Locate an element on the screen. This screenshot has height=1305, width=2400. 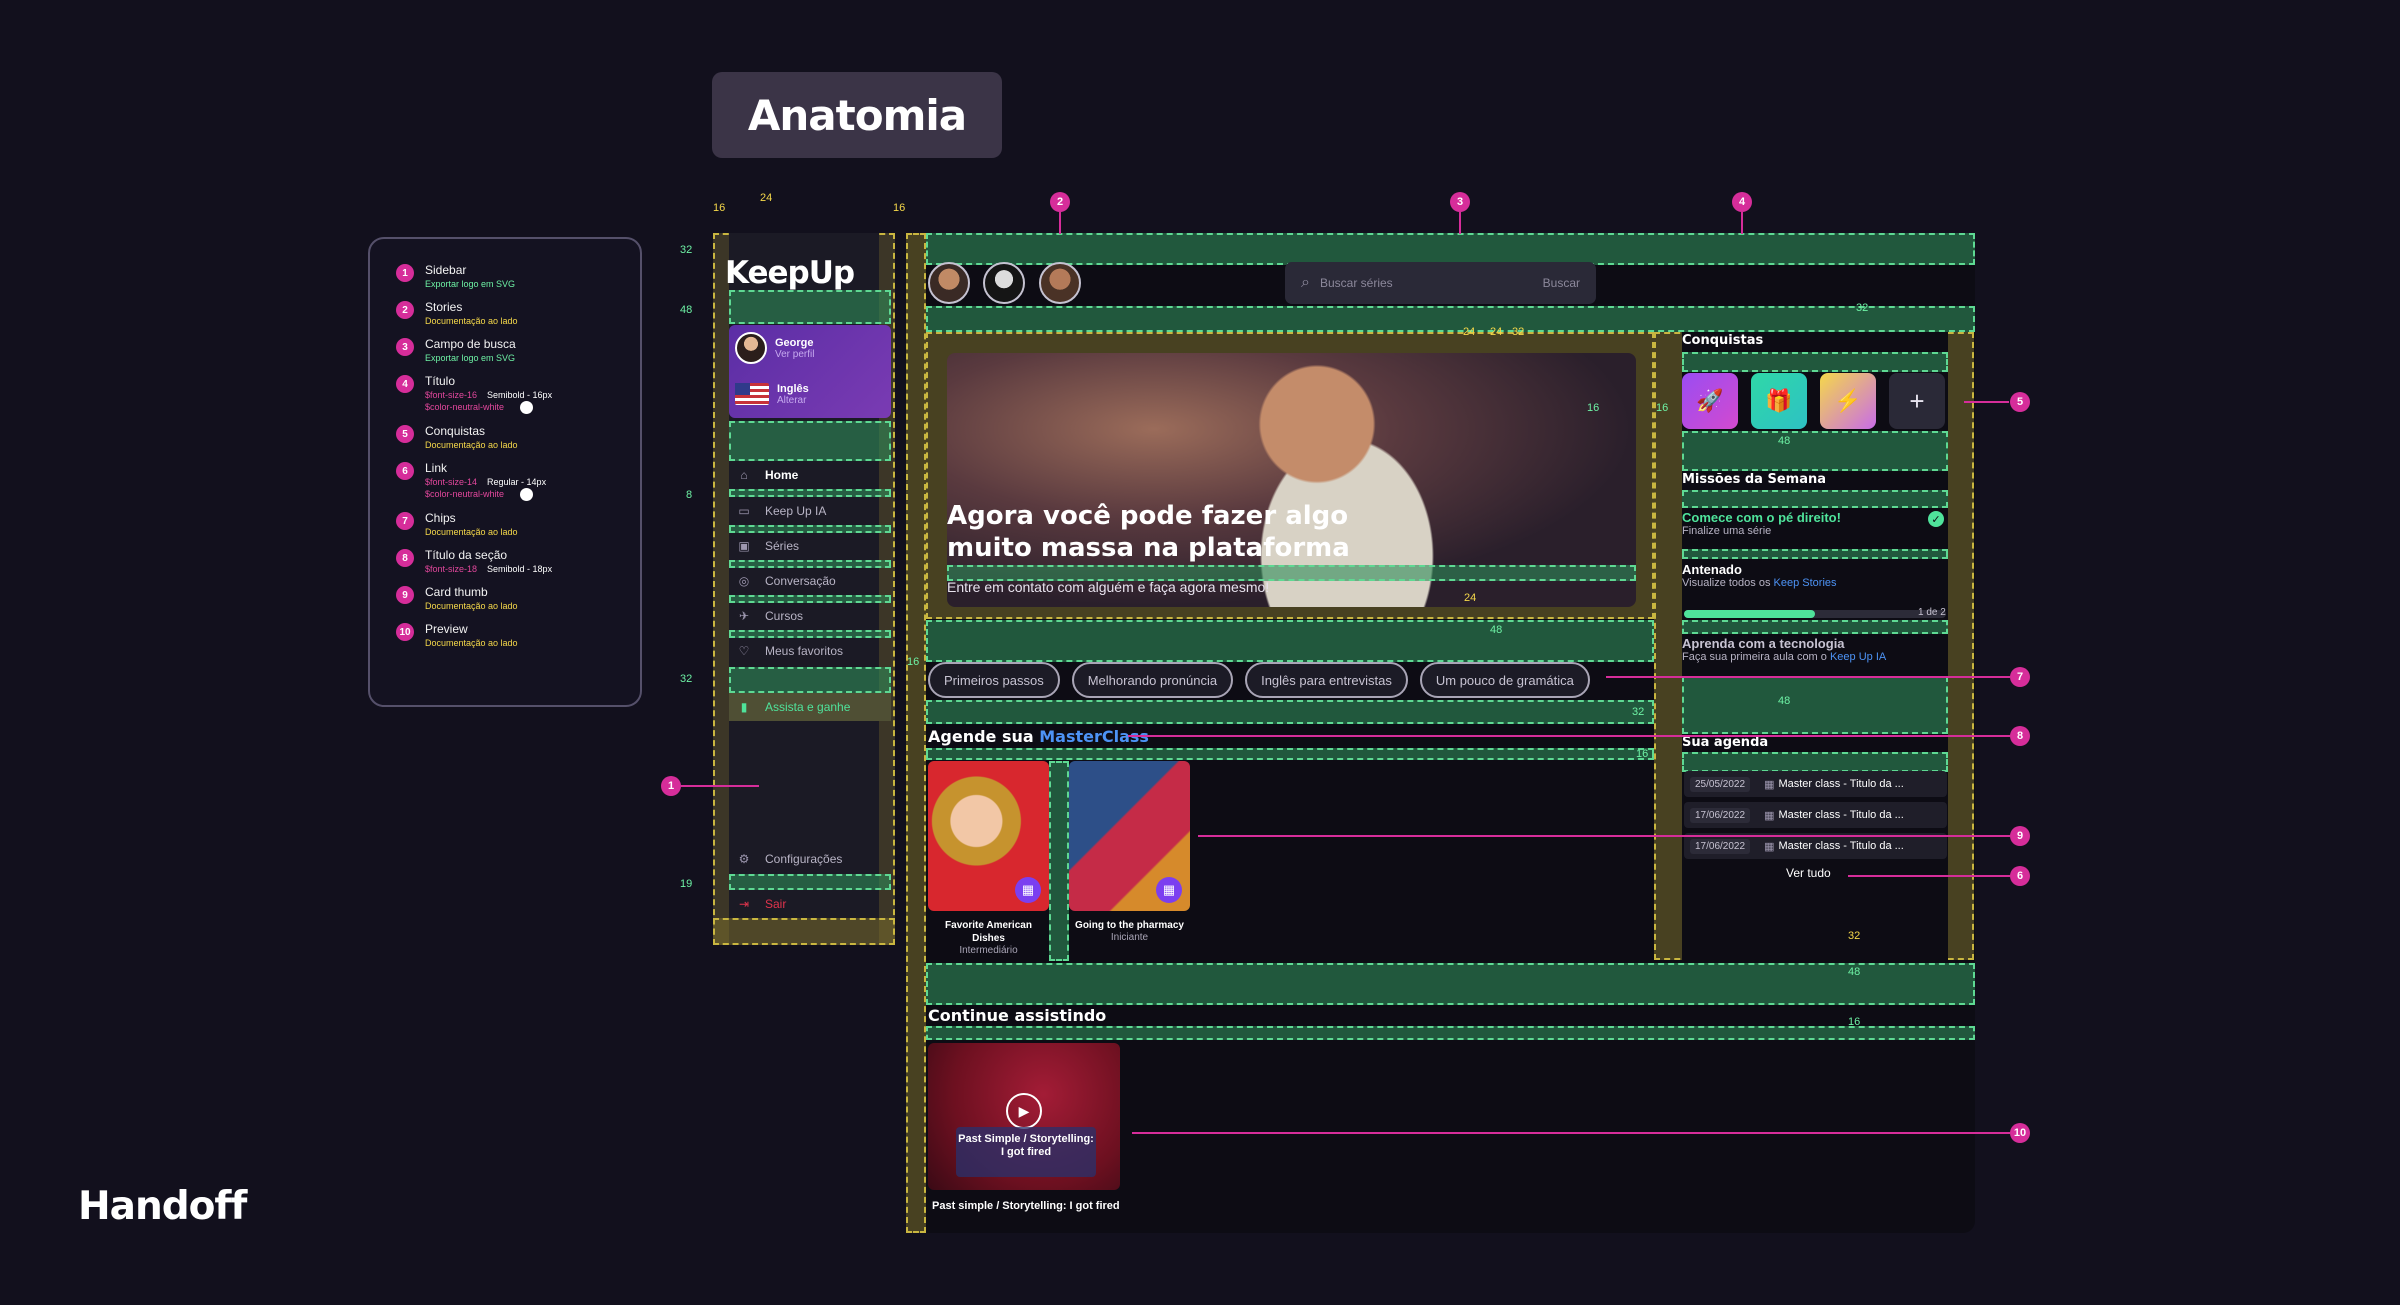
callout-marker: 9 is located at coordinates (2020, 836).